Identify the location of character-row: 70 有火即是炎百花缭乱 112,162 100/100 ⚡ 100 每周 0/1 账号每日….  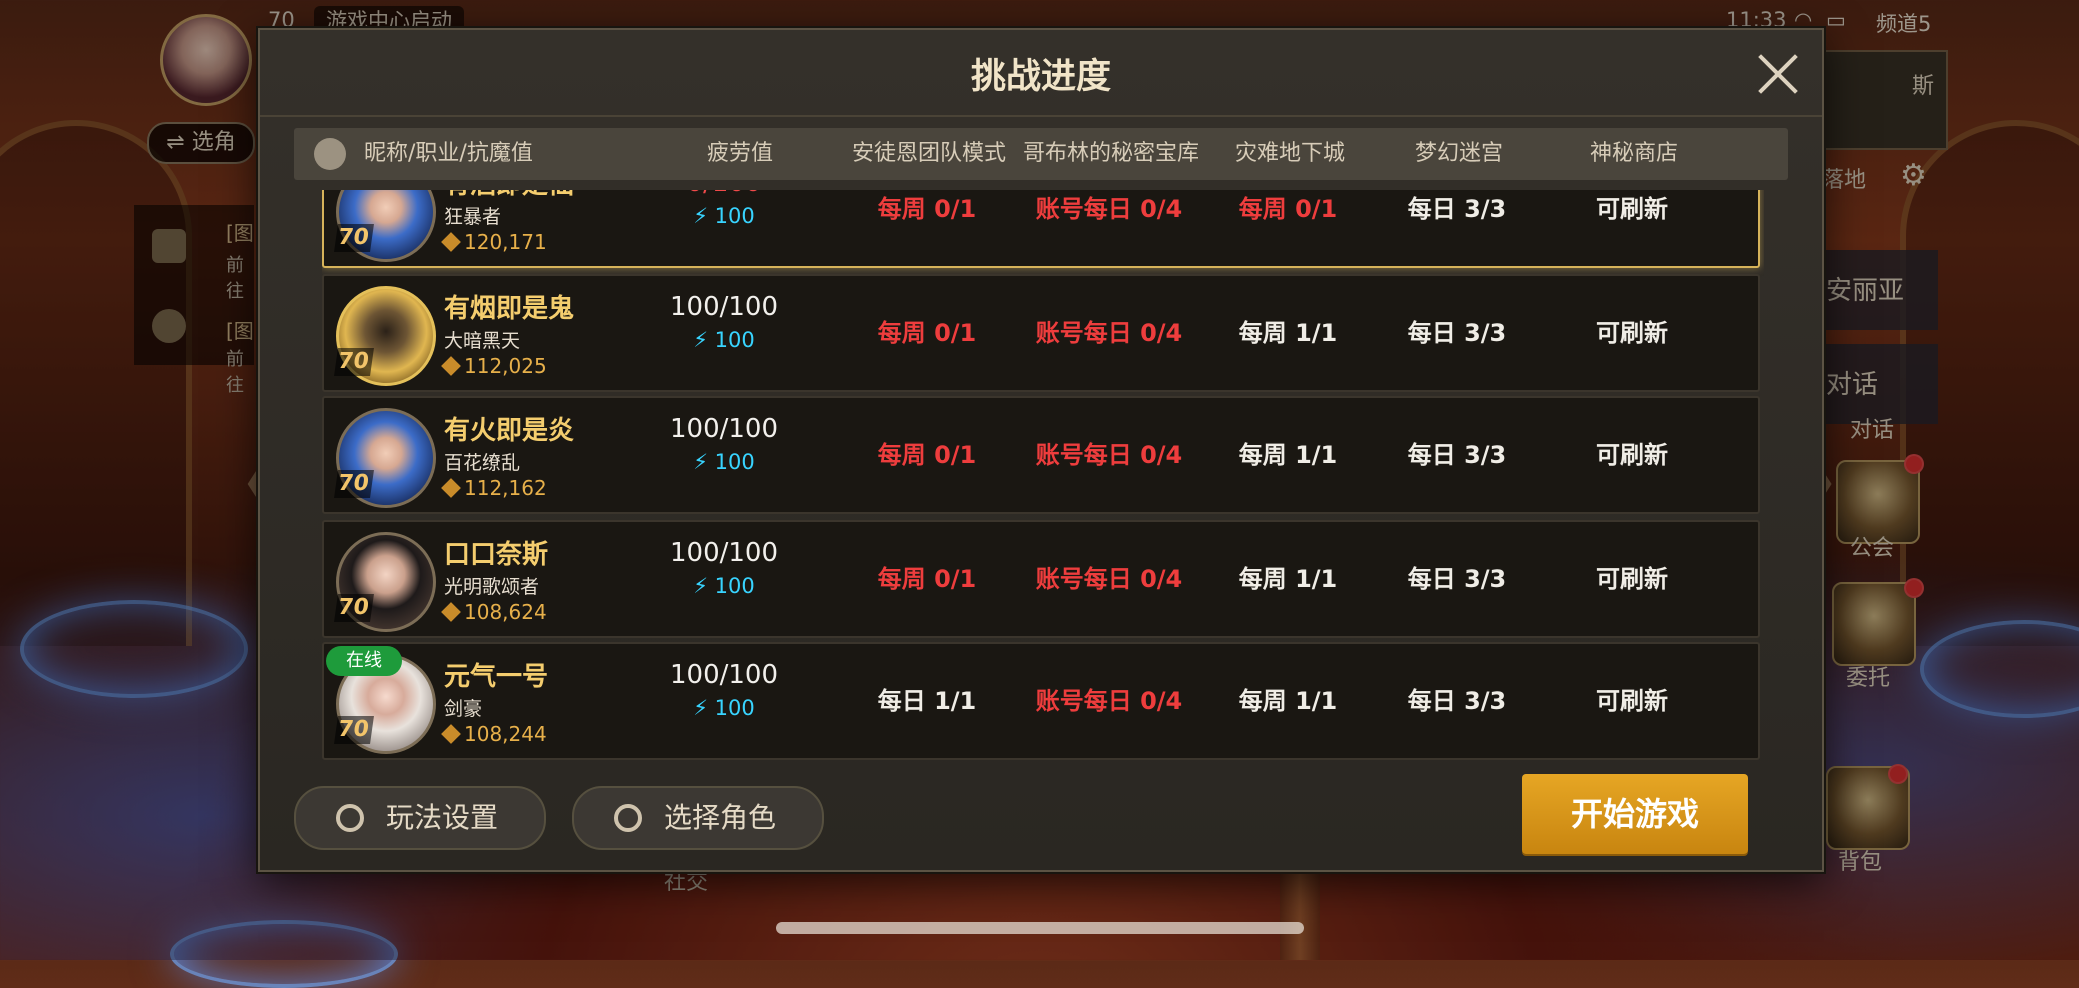
(1041, 455).